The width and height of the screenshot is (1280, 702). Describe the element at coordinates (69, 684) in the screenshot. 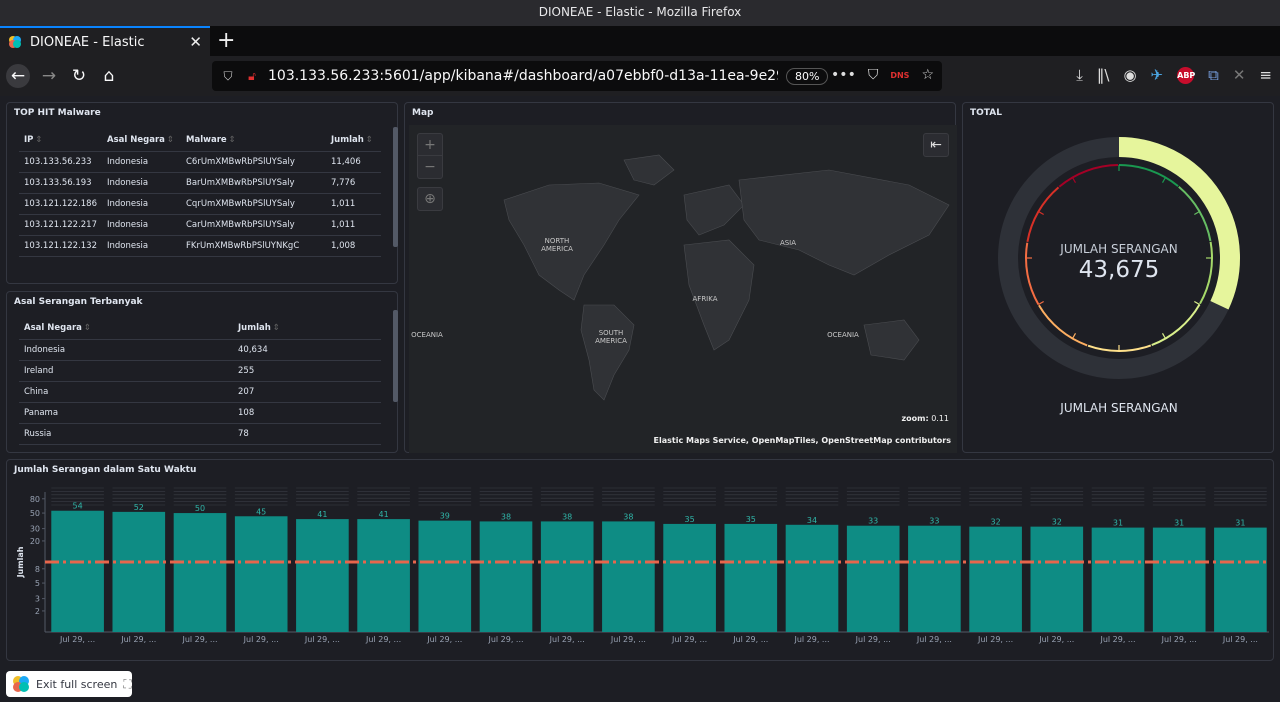

I see `exit-full-screen-button: Exit full screen ⛶` at that location.